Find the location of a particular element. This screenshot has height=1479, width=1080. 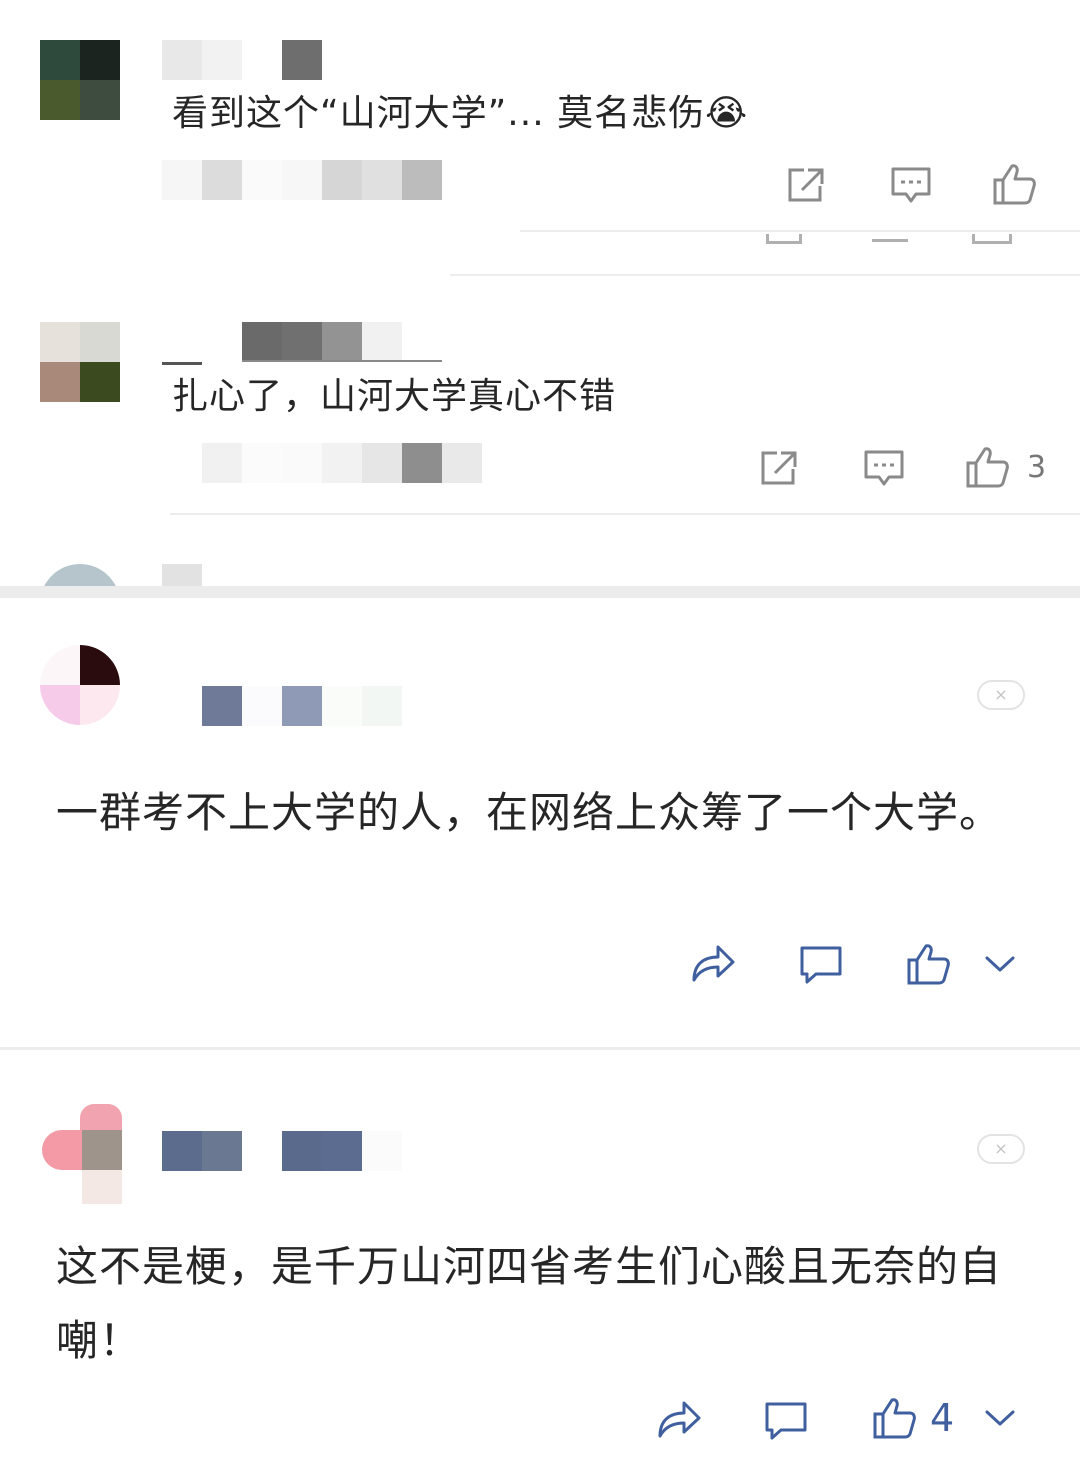

scroll-ghost-icons is located at coordinates (910, 240).